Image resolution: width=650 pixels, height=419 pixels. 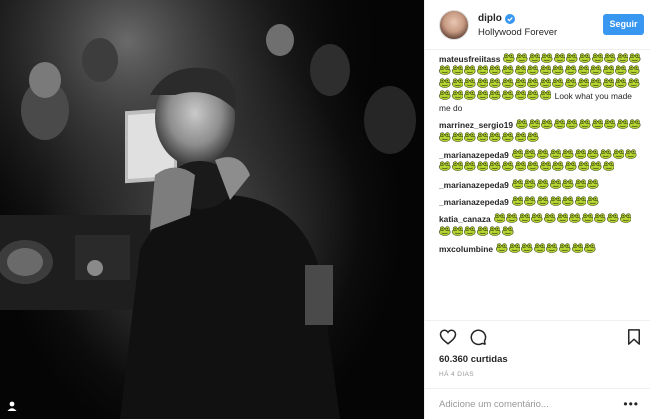 What do you see at coordinates (454, 25) in the screenshot?
I see `avatar` at bounding box center [454, 25].